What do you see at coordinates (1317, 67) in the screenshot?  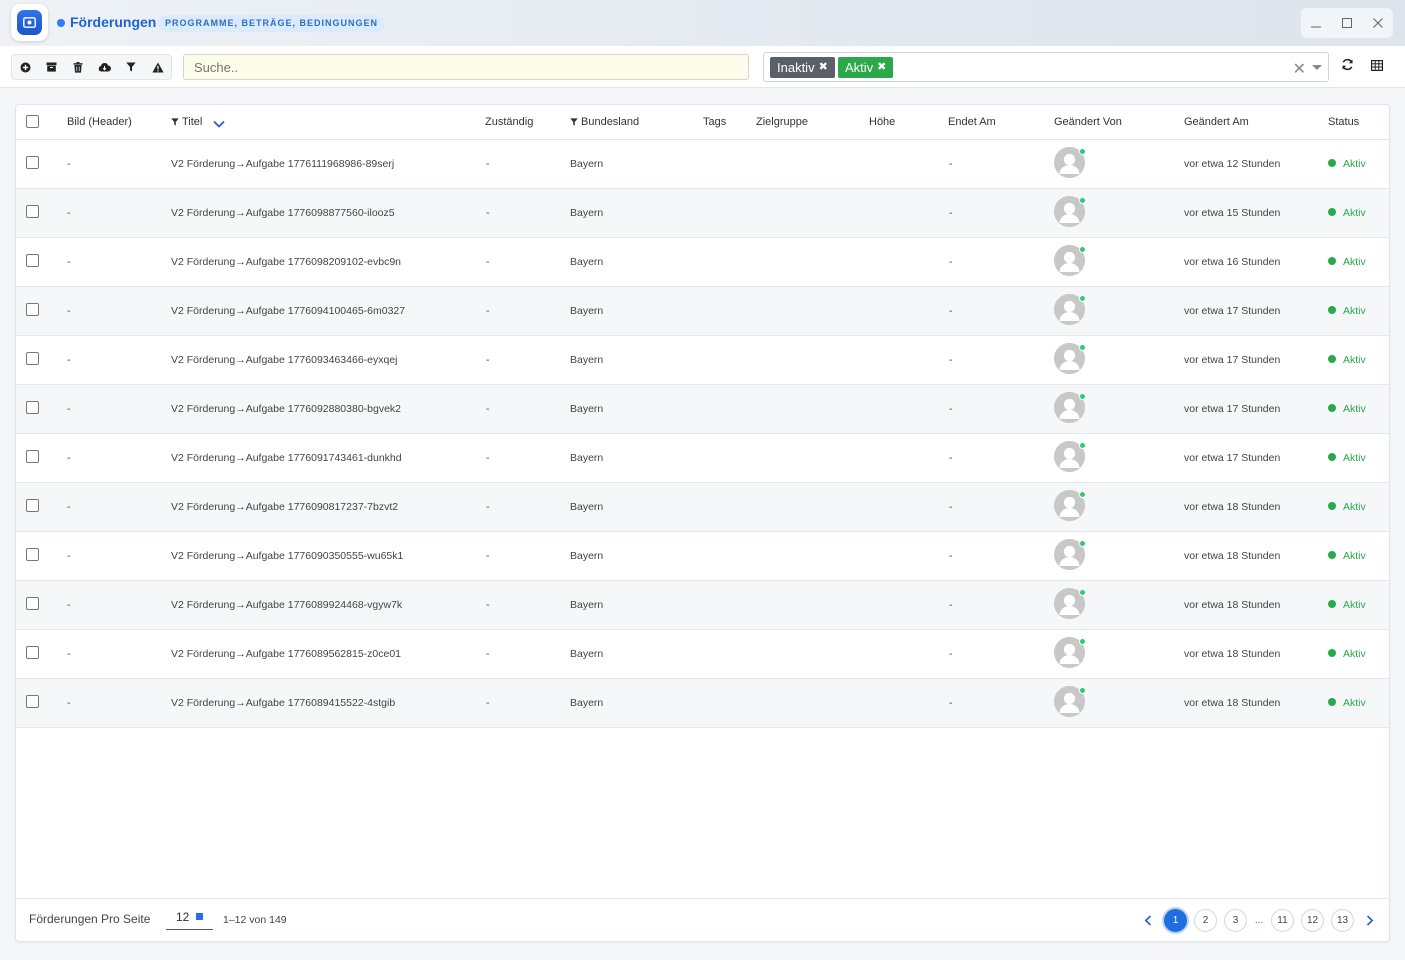 I see `chevron-down-icon` at bounding box center [1317, 67].